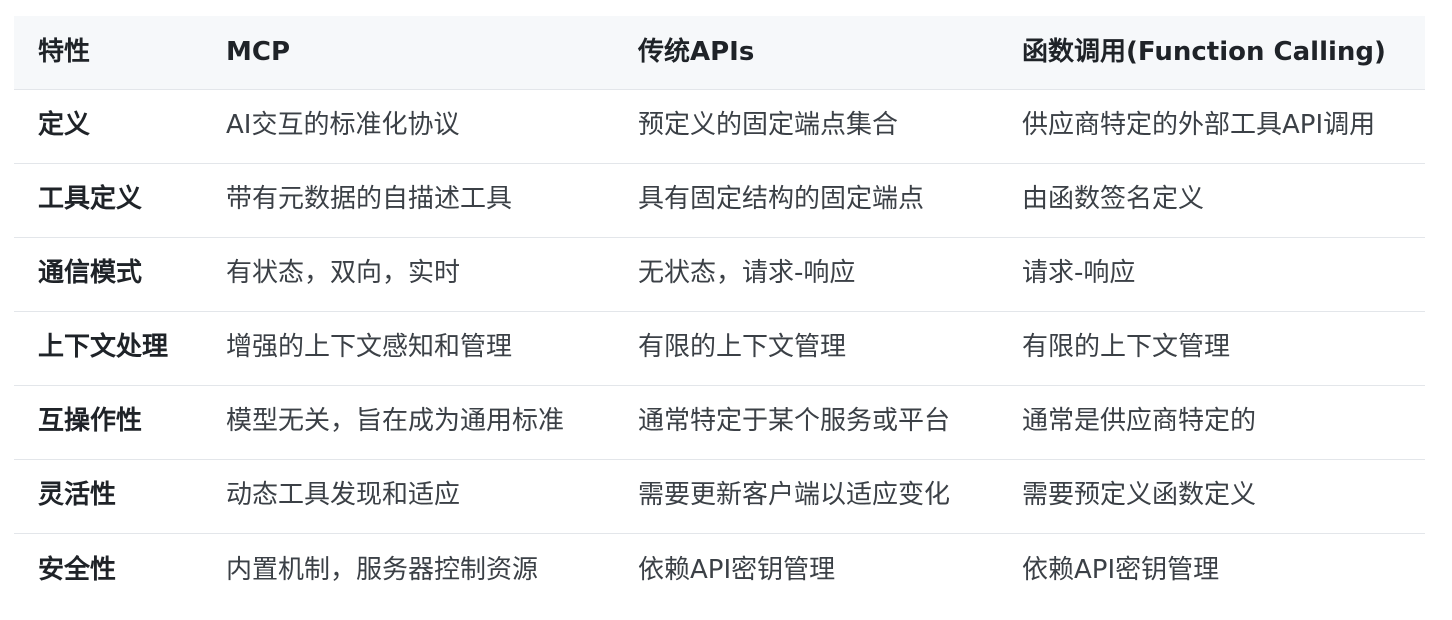 The width and height of the screenshot is (1452, 620). Describe the element at coordinates (108, 126) in the screenshot. I see `feature-cell: 定义` at that location.